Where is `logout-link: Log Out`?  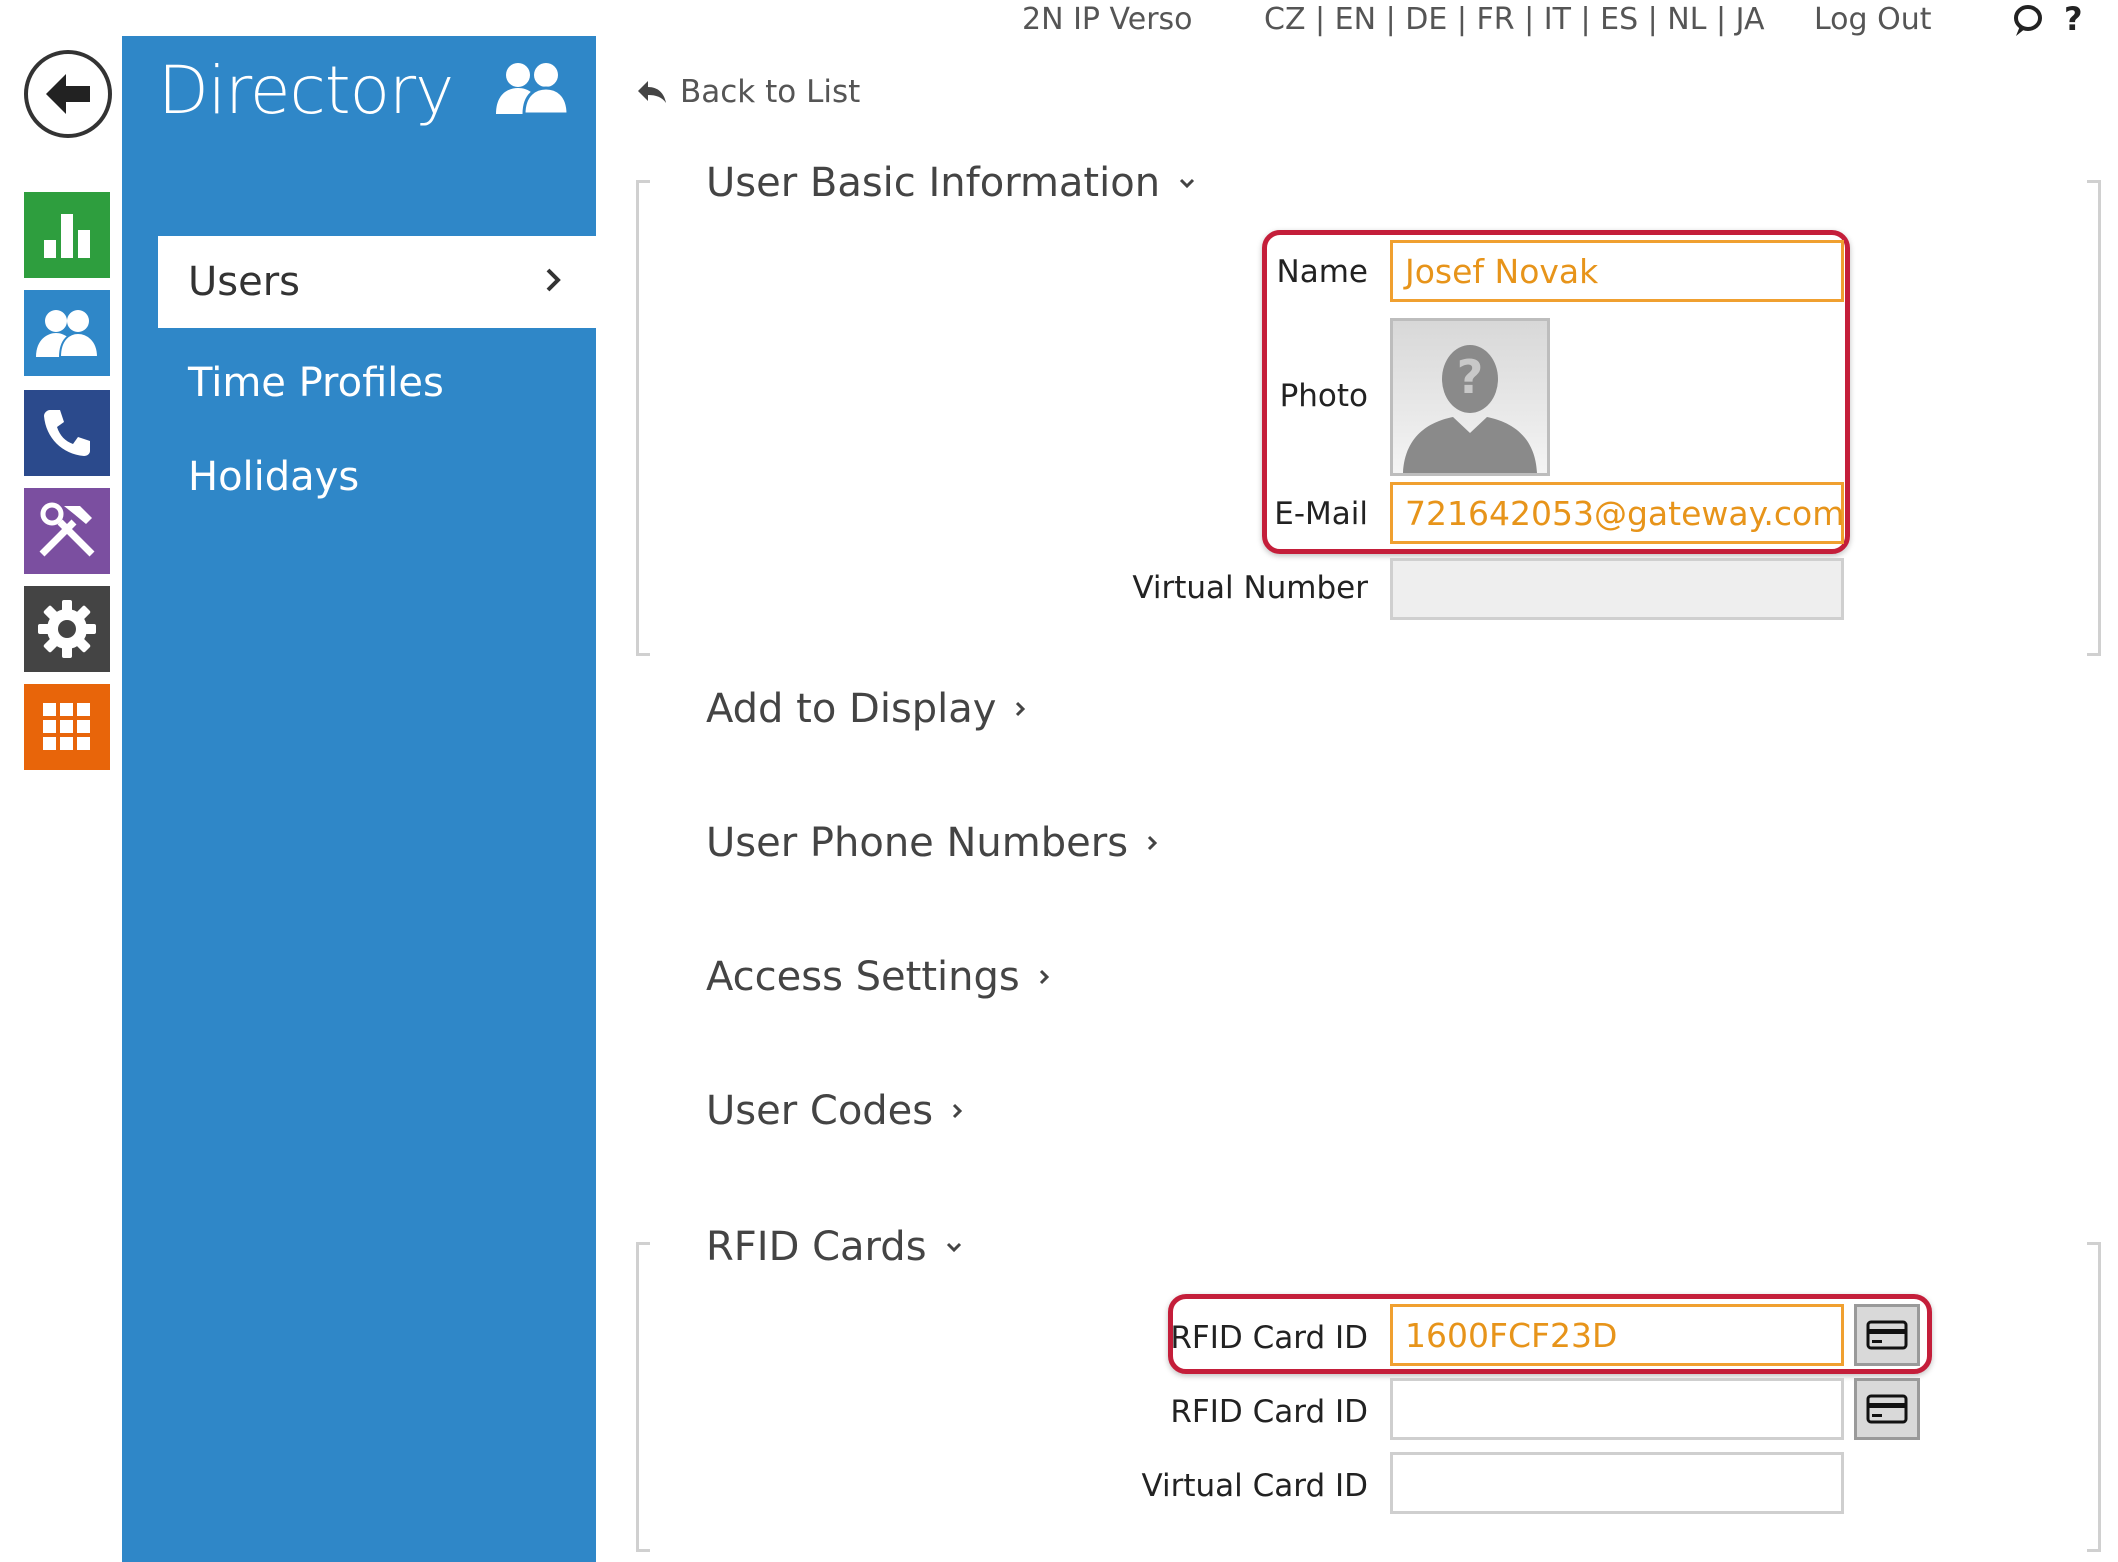
logout-link: Log Out is located at coordinates (1873, 19).